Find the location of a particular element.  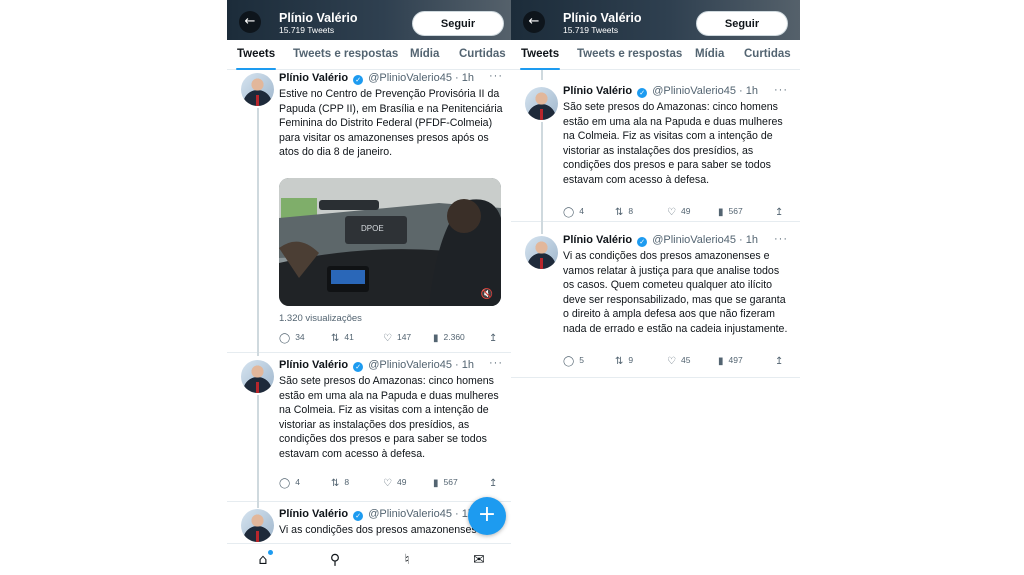

home-icon: ⌂ is located at coordinates (263, 559).